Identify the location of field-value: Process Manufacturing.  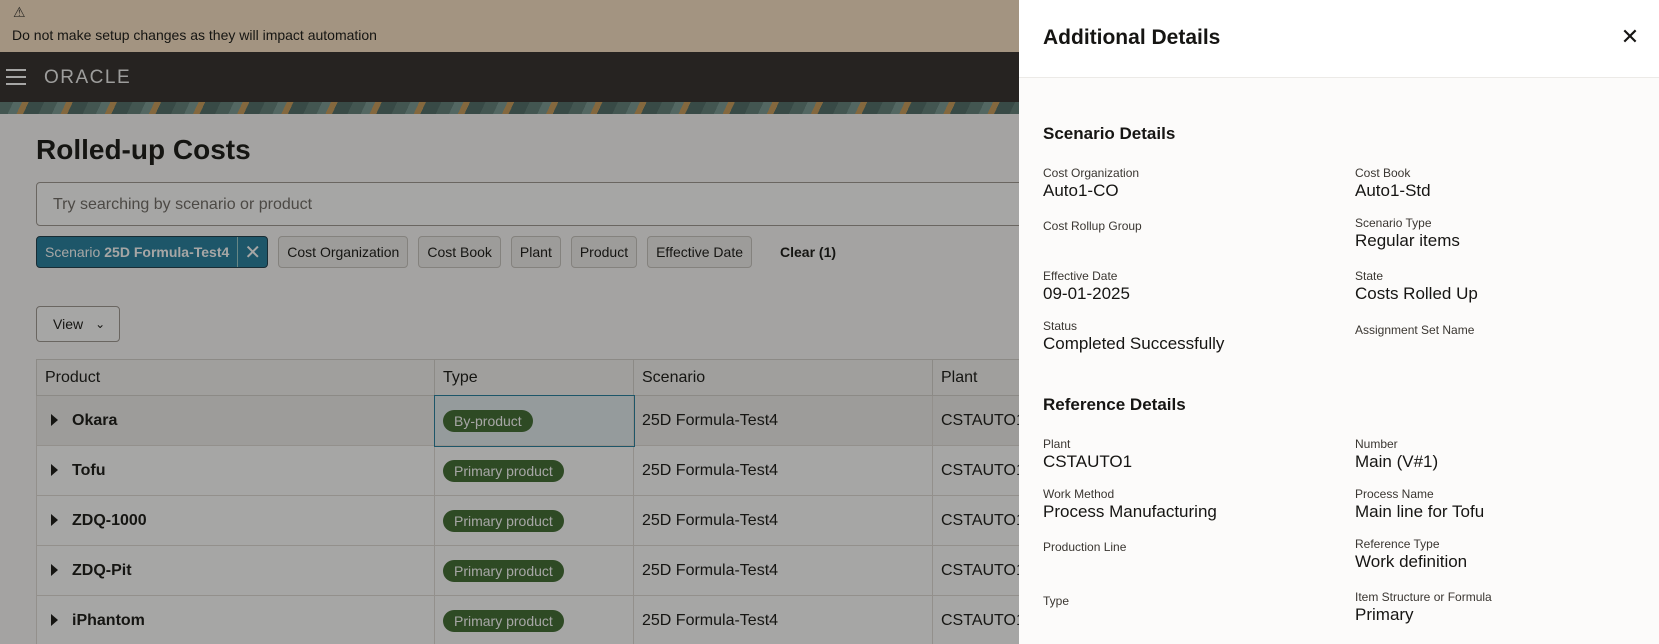
(1130, 511).